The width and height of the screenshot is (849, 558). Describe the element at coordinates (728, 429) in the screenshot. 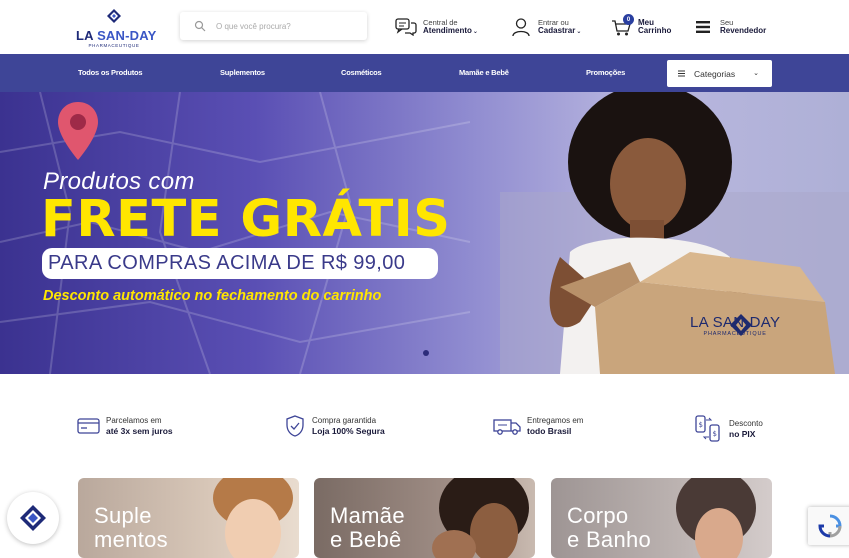

I see `benefit-pix: $ $ Desconto no PIX` at that location.